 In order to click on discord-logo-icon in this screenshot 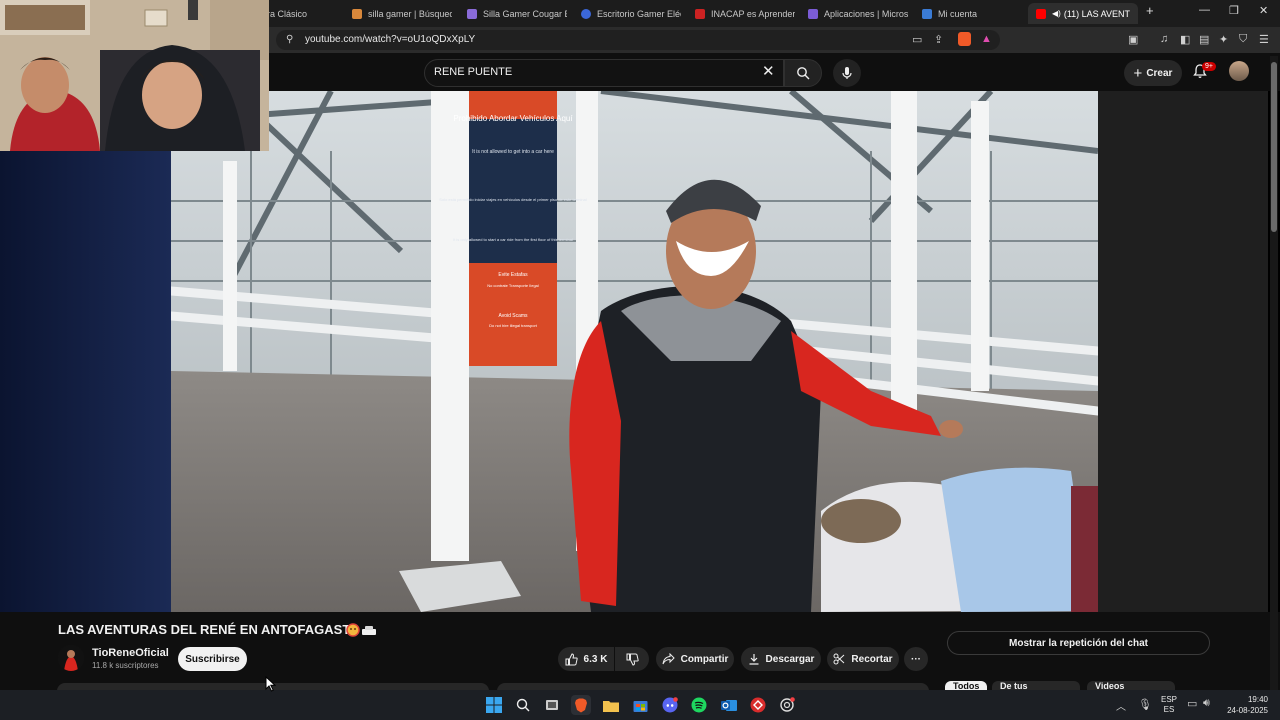, I will do `click(670, 705)`.